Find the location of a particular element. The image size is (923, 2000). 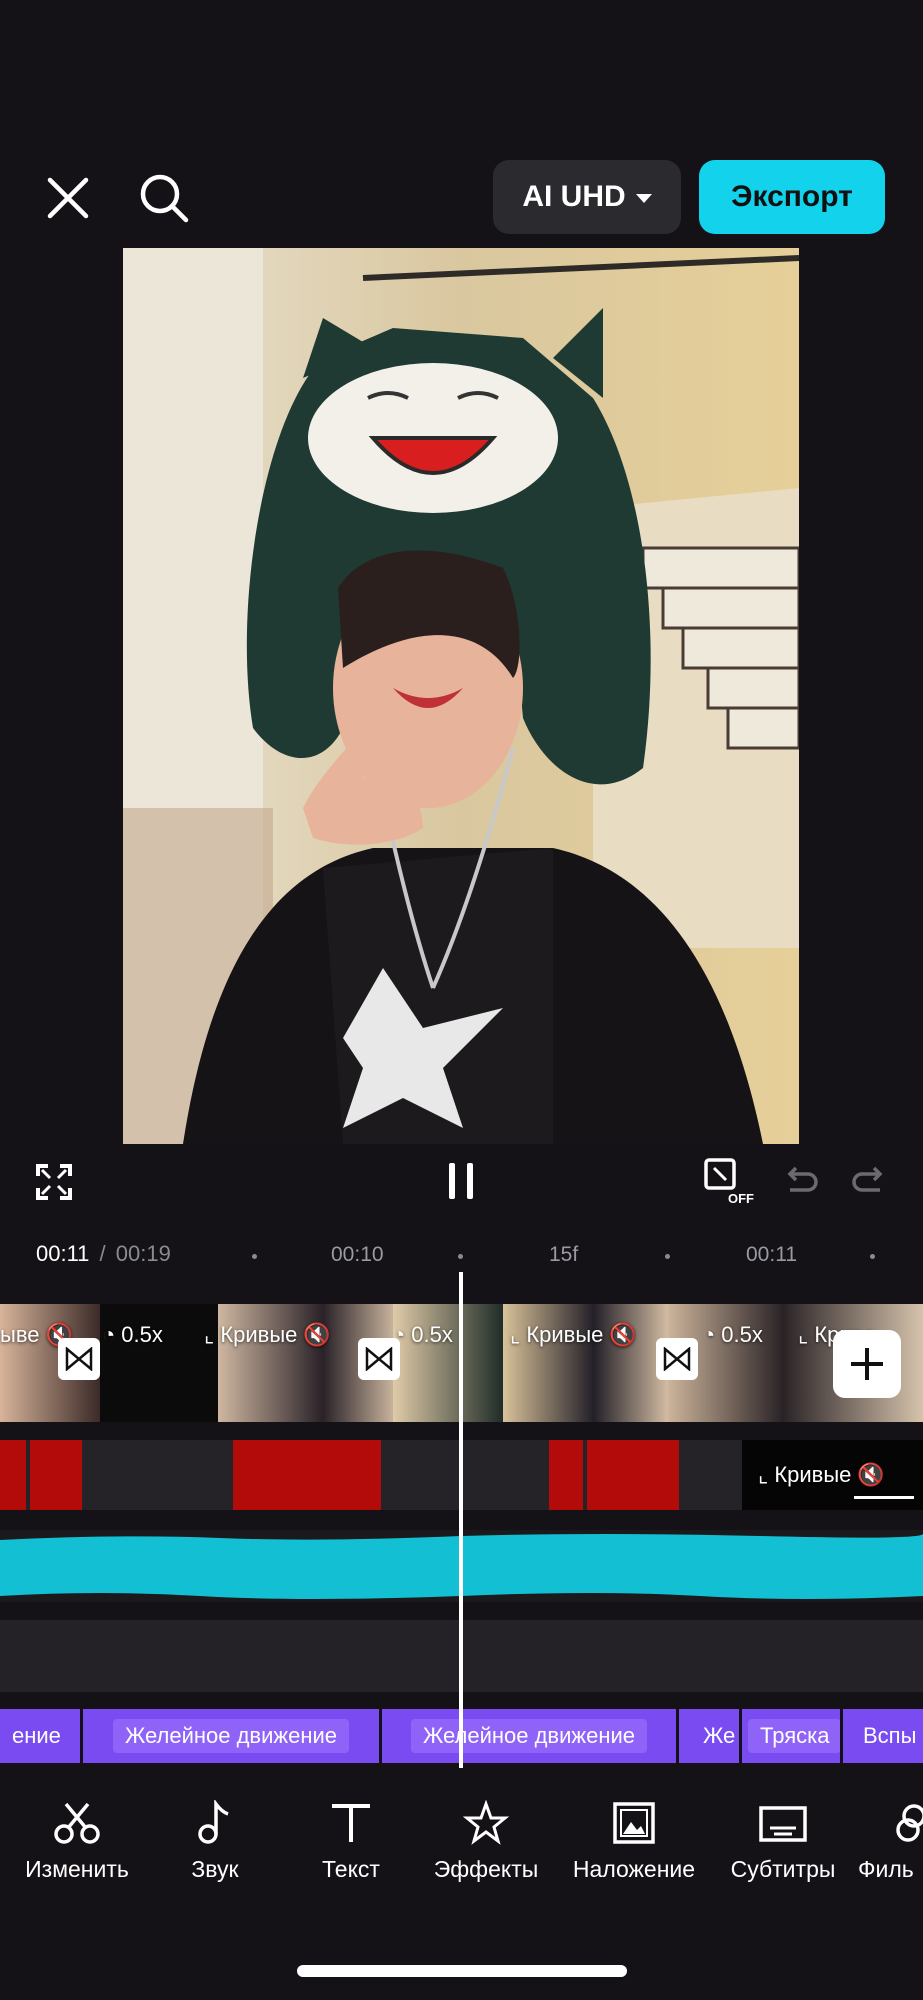

effect-clip: Вспы is located at coordinates (883, 1736).